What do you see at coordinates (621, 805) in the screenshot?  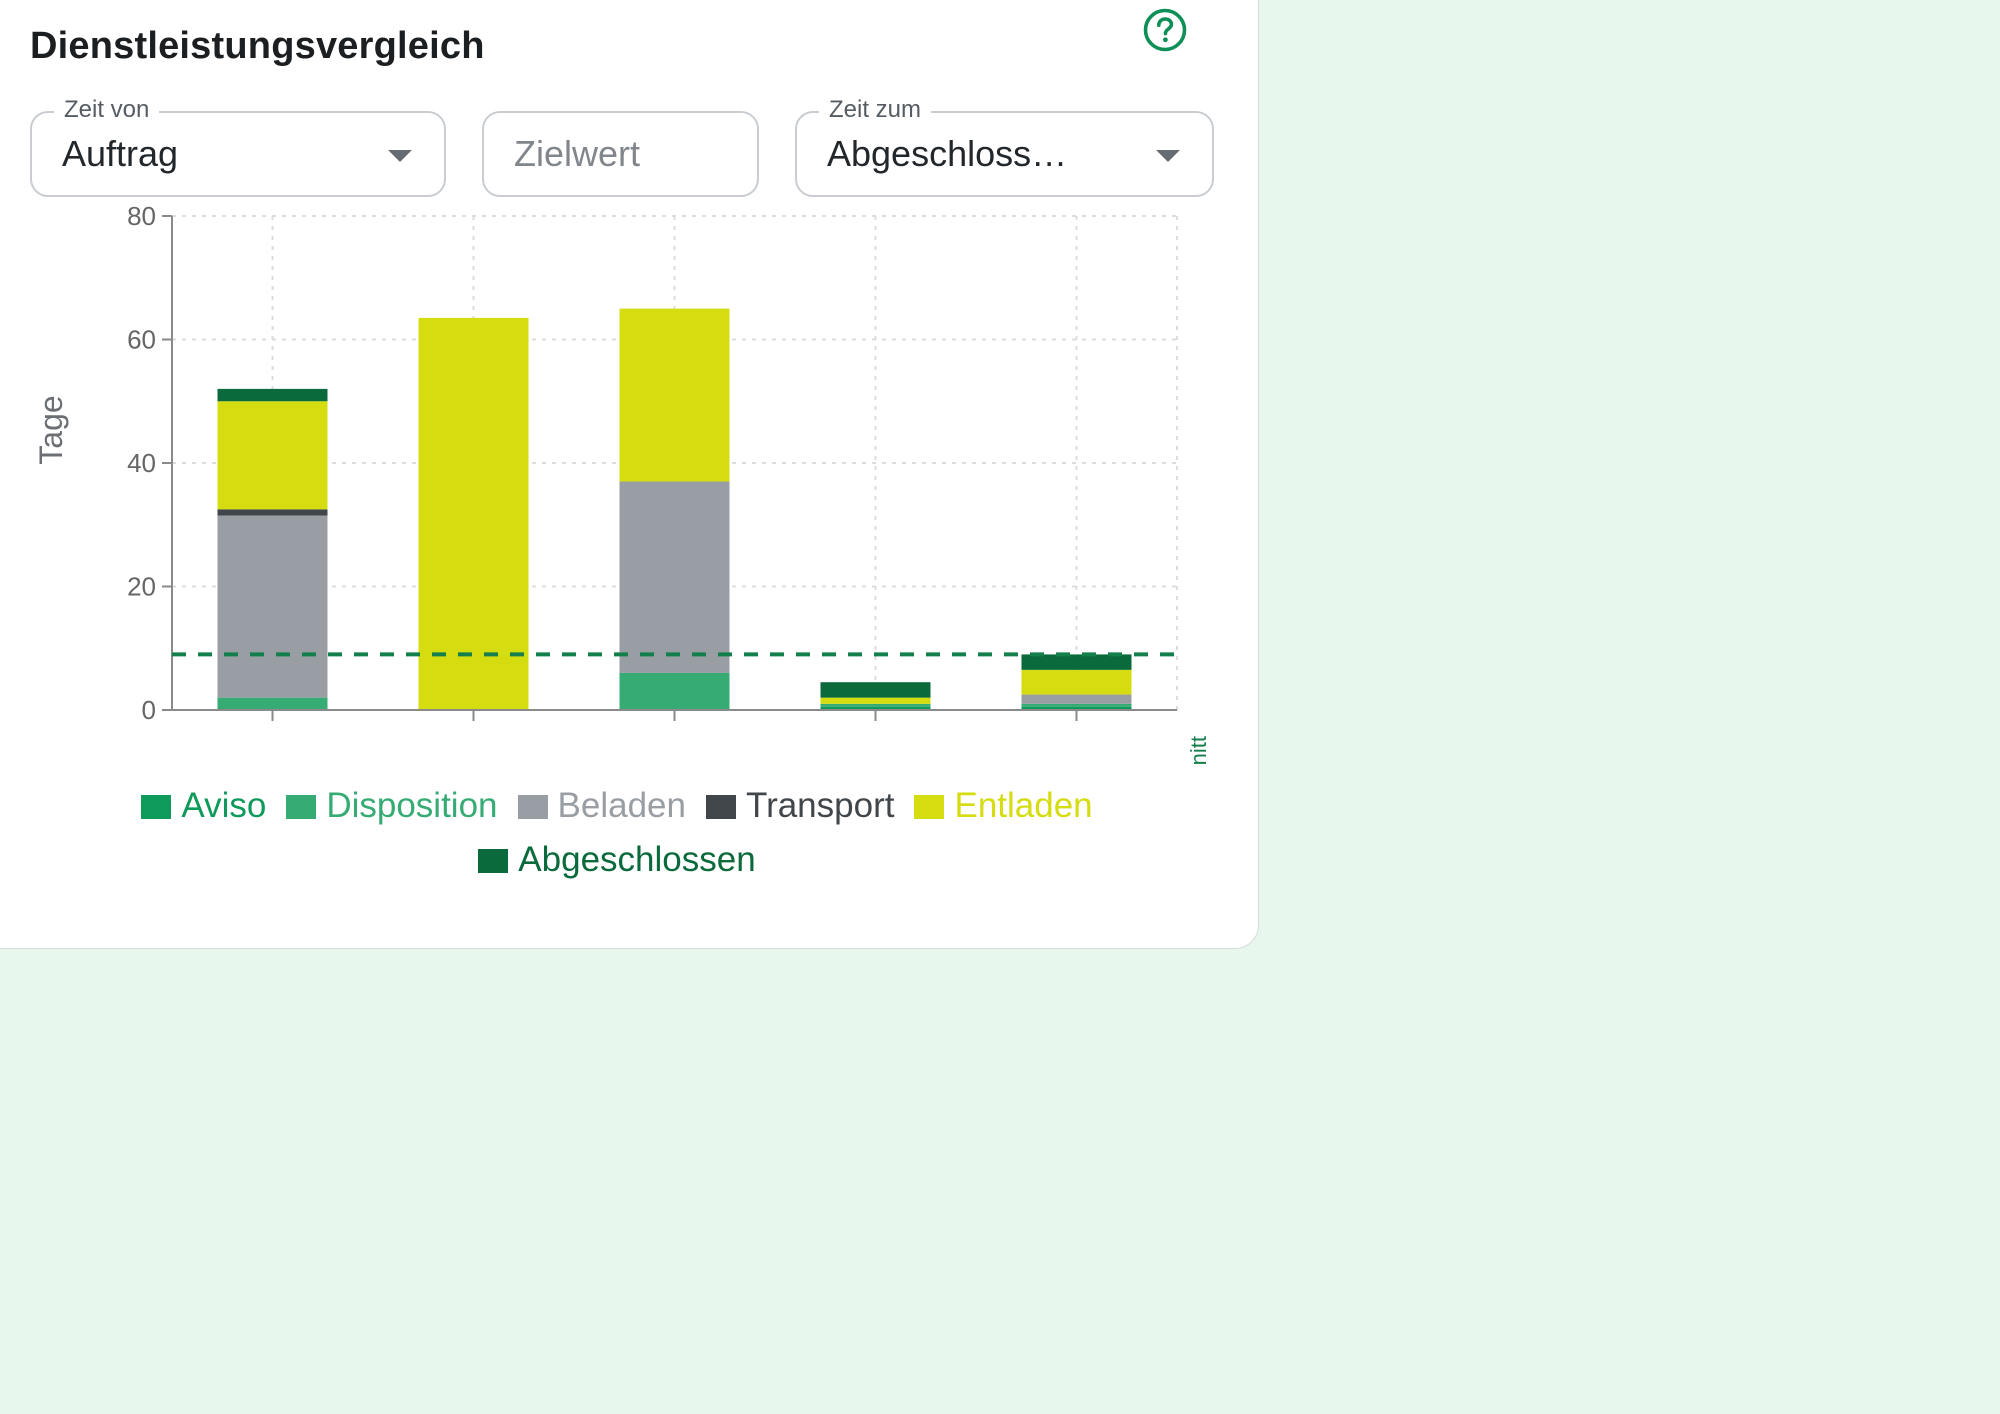 I see `legend-label: Beladen` at bounding box center [621, 805].